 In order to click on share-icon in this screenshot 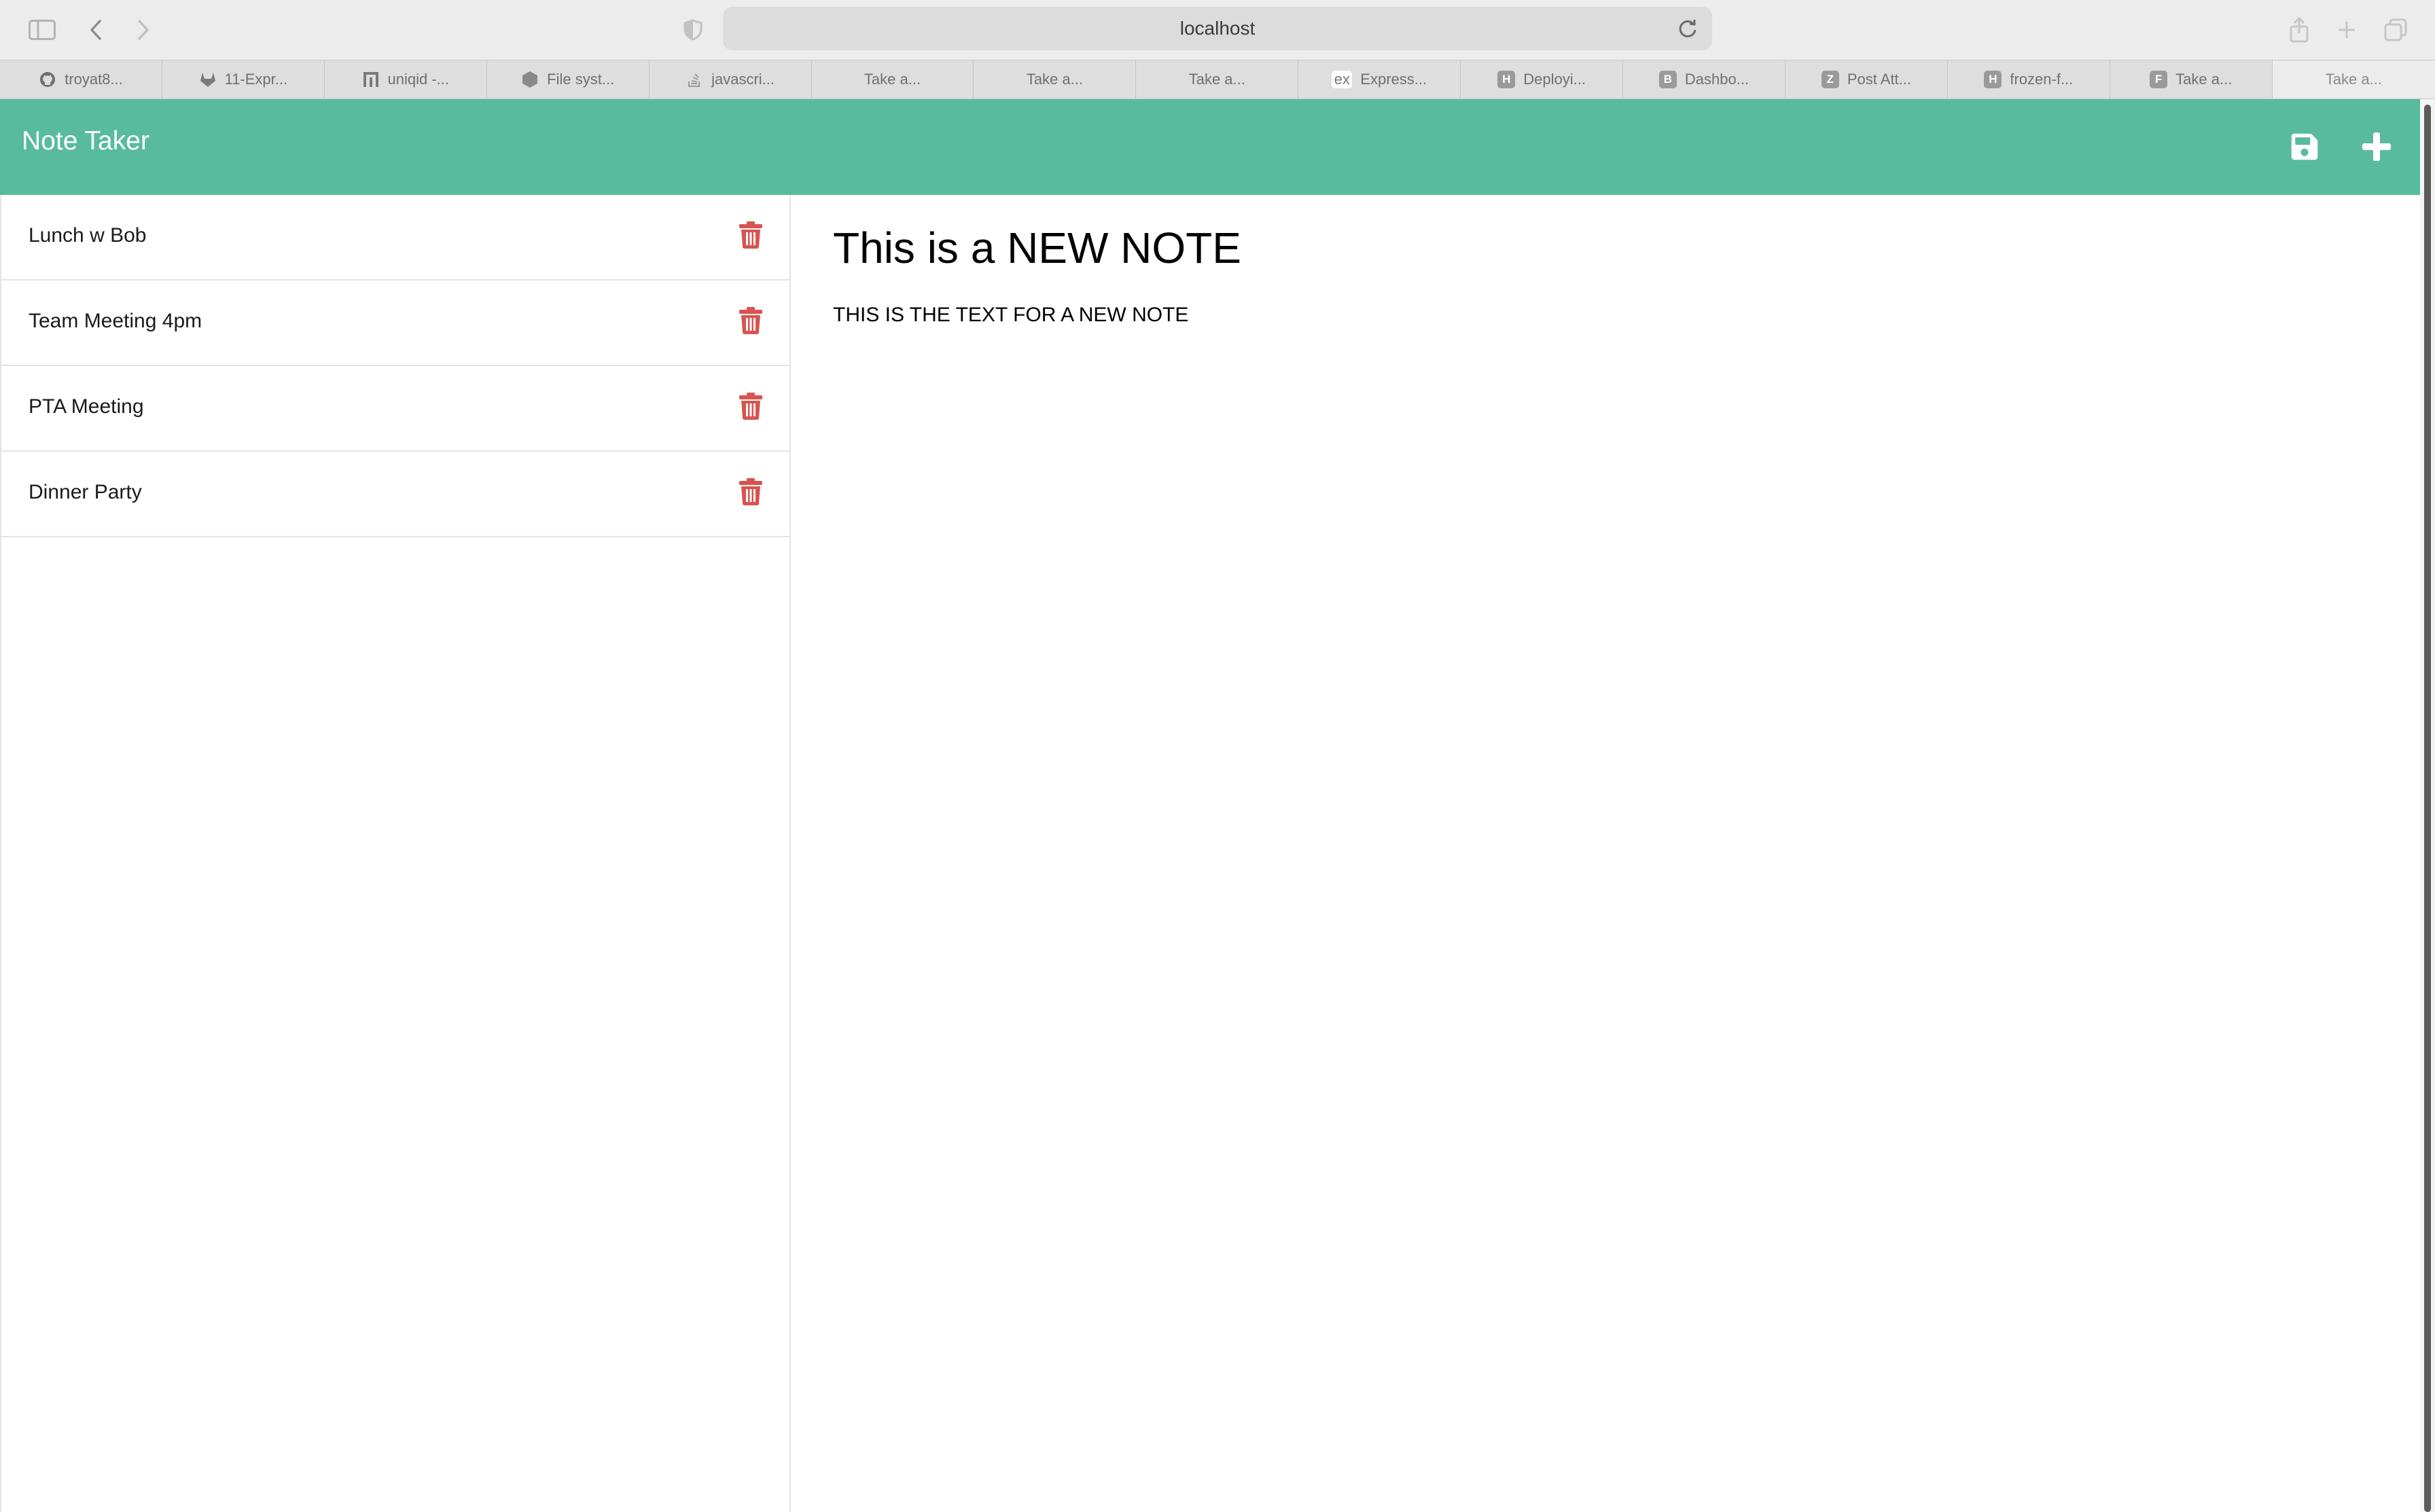, I will do `click(2299, 30)`.